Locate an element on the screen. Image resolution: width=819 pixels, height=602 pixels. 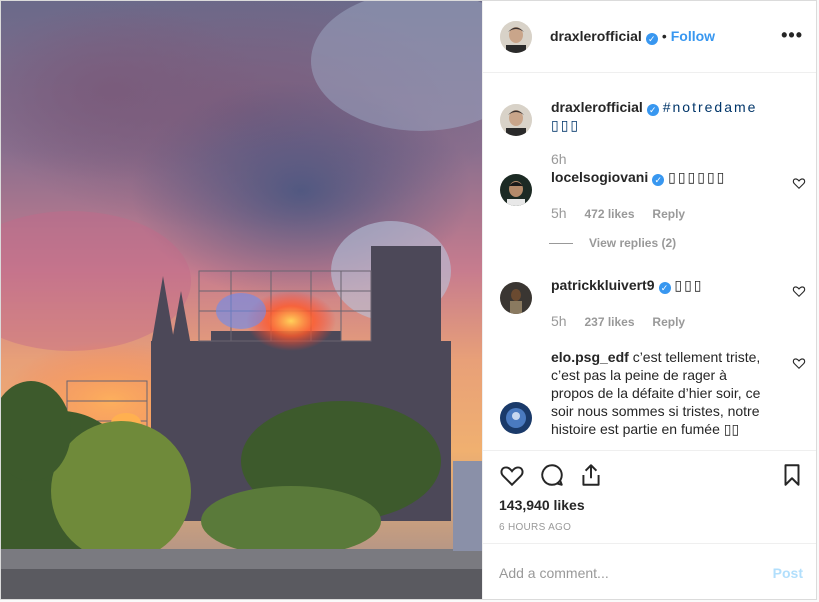
comment-body: patrickkluivert9 ✓ ▯▯▯ 5h 237 likes Reply is located at coordinates (661, 303).